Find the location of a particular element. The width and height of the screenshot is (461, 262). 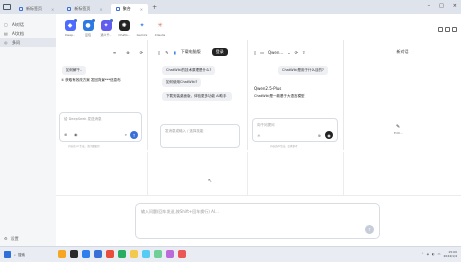

windows-start-icon is located at coordinates (7, 254).